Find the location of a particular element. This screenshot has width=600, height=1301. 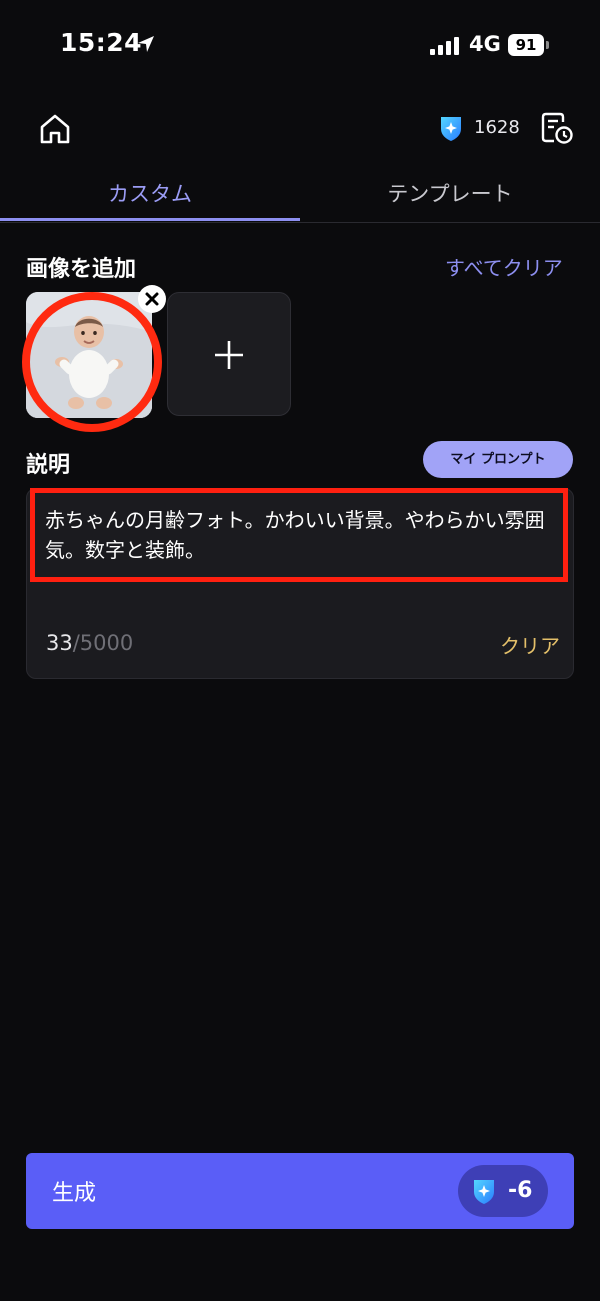

generate-label: 生成 is located at coordinates (74, 1193).